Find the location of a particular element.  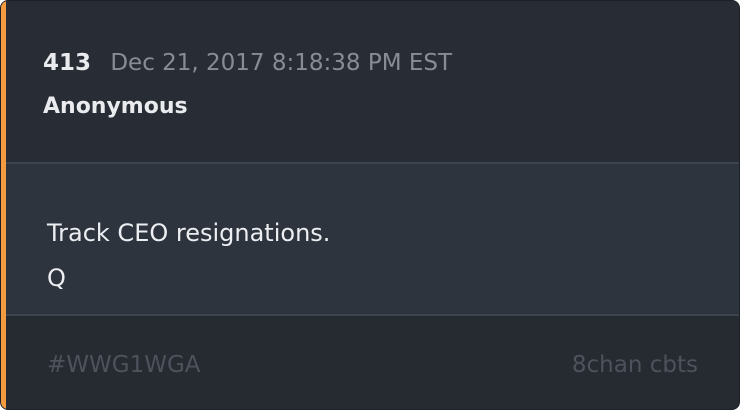

hashtag: #WWG1WGA is located at coordinates (124, 365).